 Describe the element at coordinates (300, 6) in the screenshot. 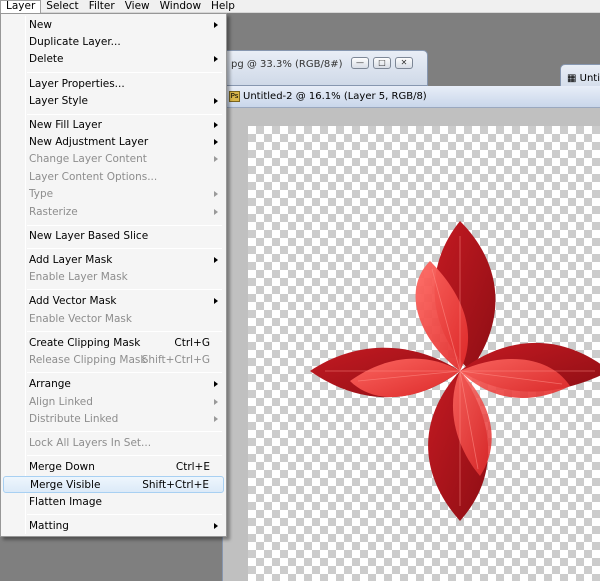

I see `menu-bar: Layer Select Filter View Window Help` at that location.